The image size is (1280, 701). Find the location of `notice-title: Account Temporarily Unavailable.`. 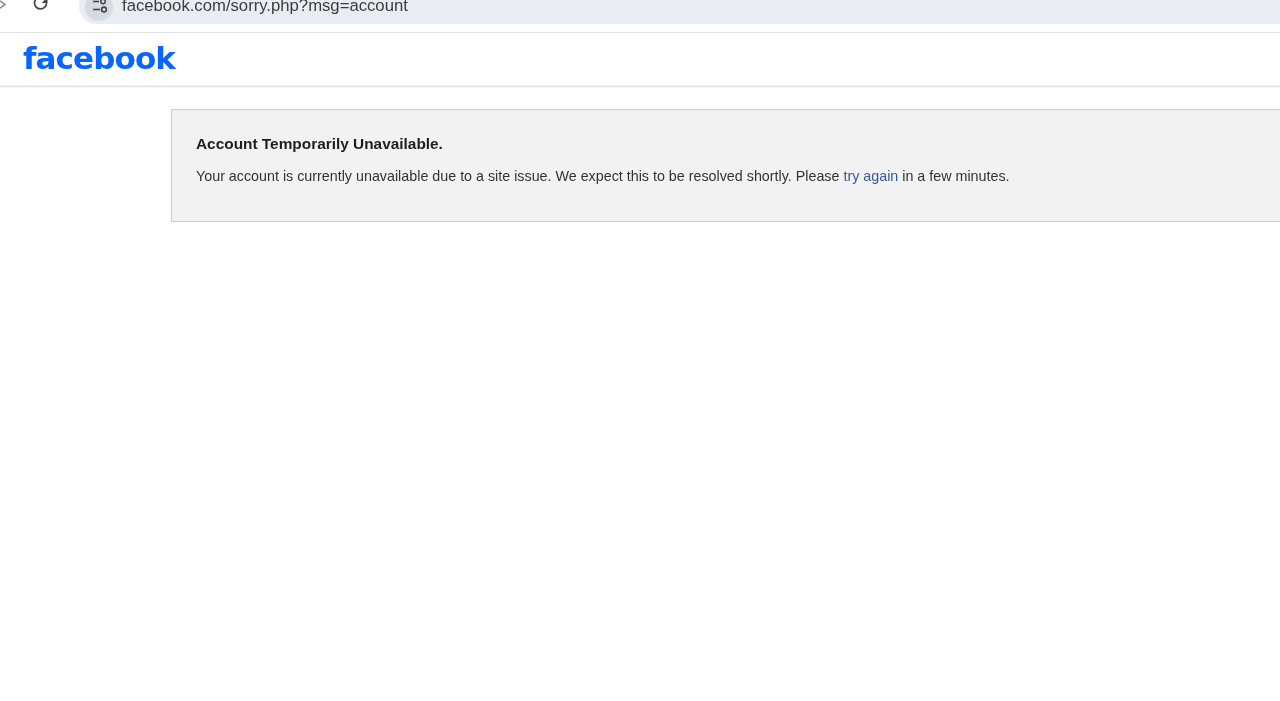

notice-title: Account Temporarily Unavailable. is located at coordinates (320, 144).